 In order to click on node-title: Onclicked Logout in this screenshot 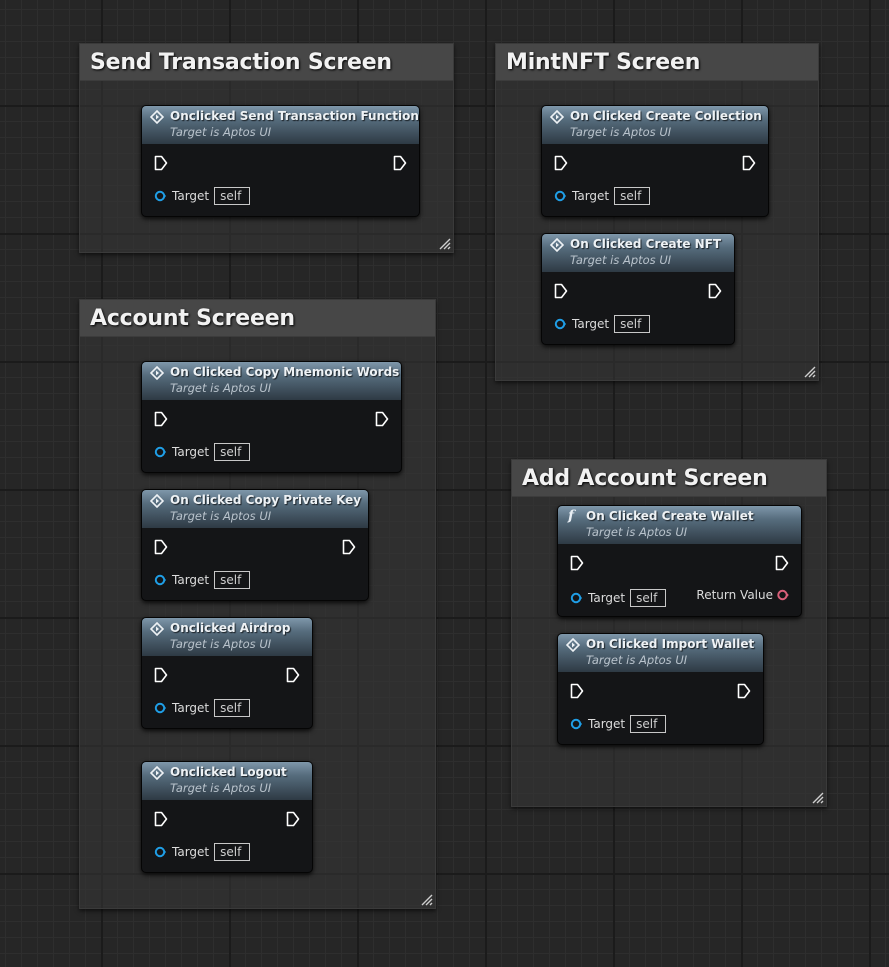, I will do `click(228, 772)`.